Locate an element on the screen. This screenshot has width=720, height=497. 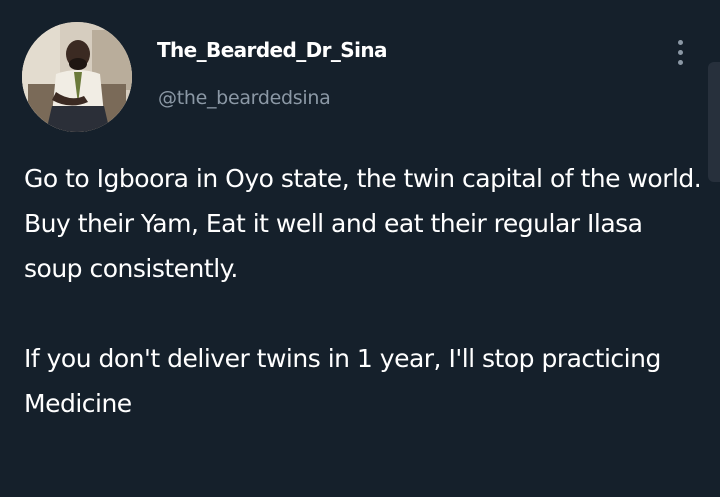
avatar is located at coordinates (77, 77).